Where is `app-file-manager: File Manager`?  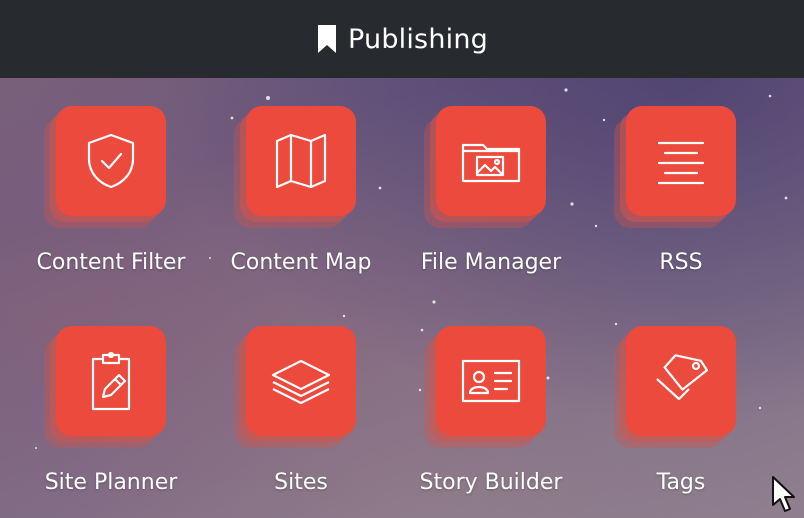 app-file-manager: File Manager is located at coordinates (491, 178).